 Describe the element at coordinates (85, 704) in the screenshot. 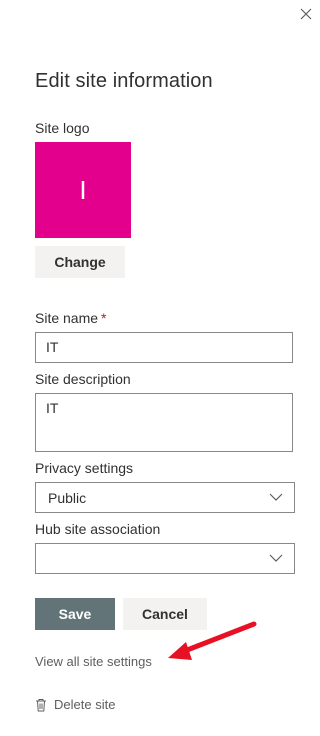

I see `delete-site-label: Delete site` at that location.